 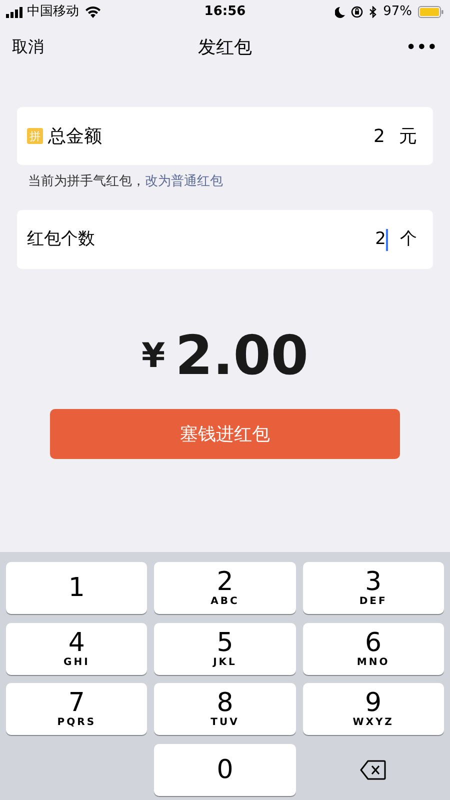 I want to click on number-key: 4 GHI, so click(x=77, y=648).